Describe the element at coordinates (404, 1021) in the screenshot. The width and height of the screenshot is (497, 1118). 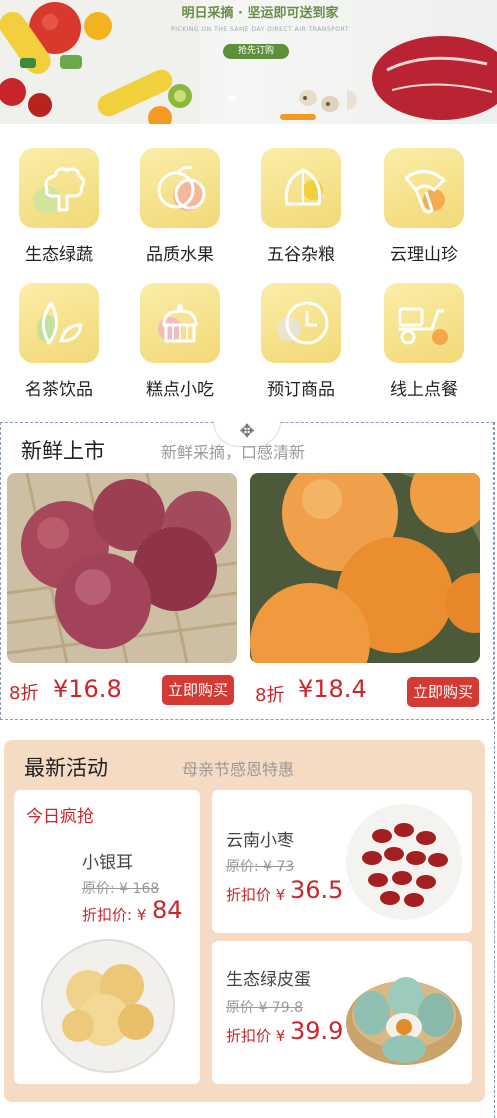
I see `preserved-eggs-image` at that location.